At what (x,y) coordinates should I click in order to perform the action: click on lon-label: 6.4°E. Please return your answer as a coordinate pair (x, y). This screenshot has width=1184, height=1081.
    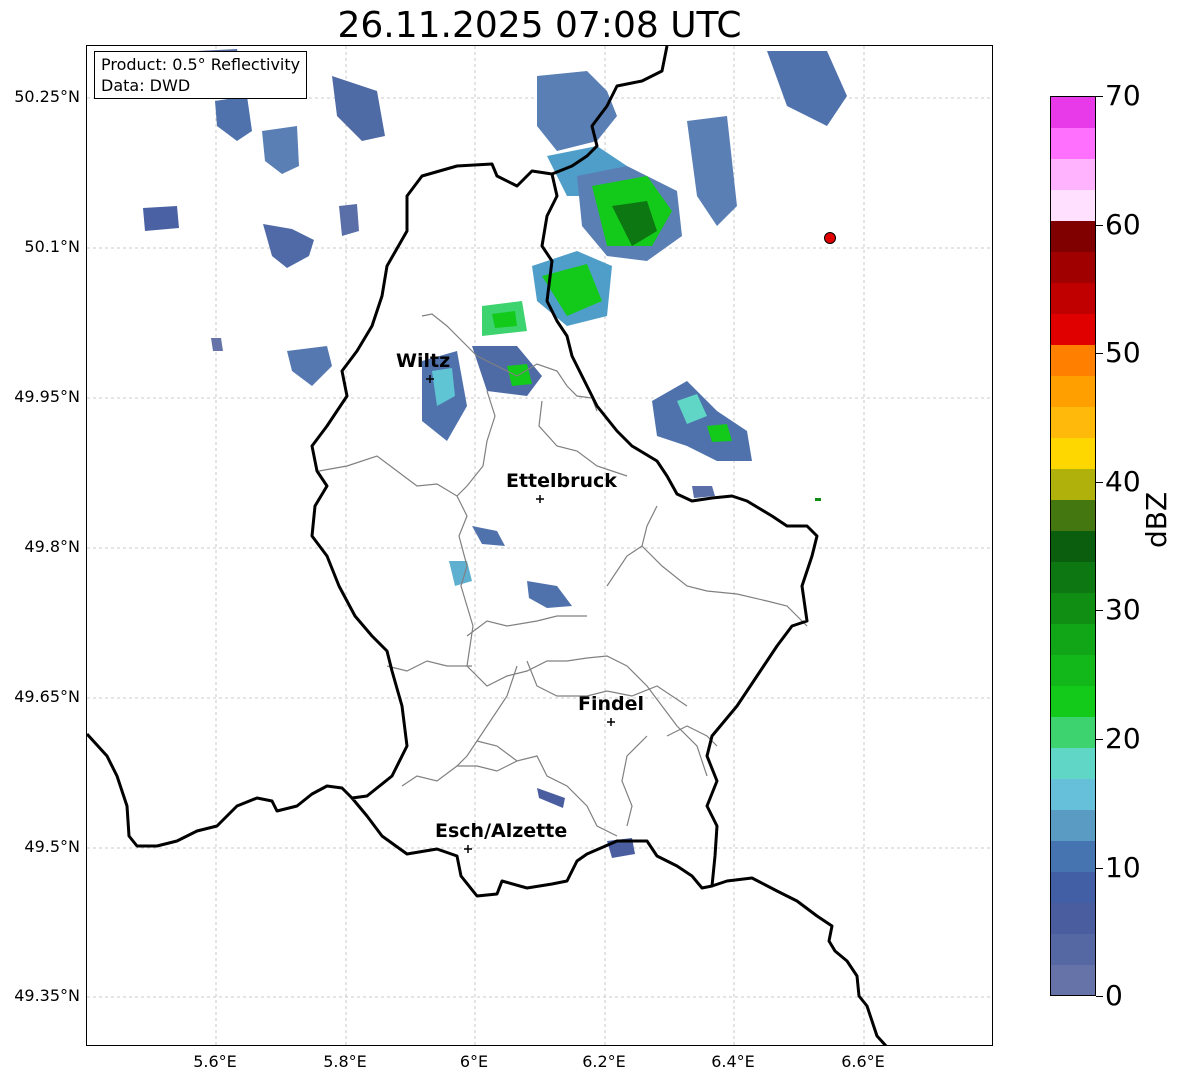
    Looking at the image, I should click on (733, 1061).